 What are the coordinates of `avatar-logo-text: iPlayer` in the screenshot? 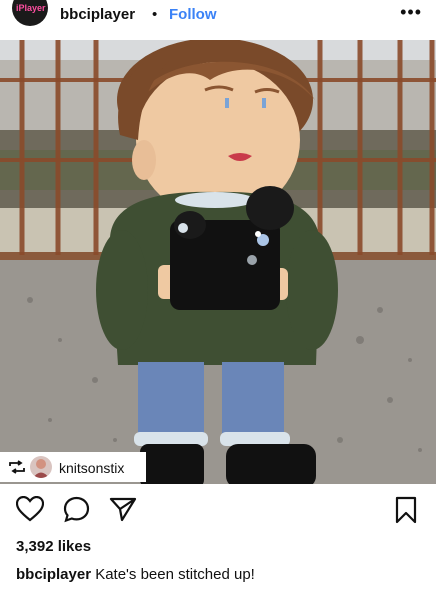 It's located at (31, 8).